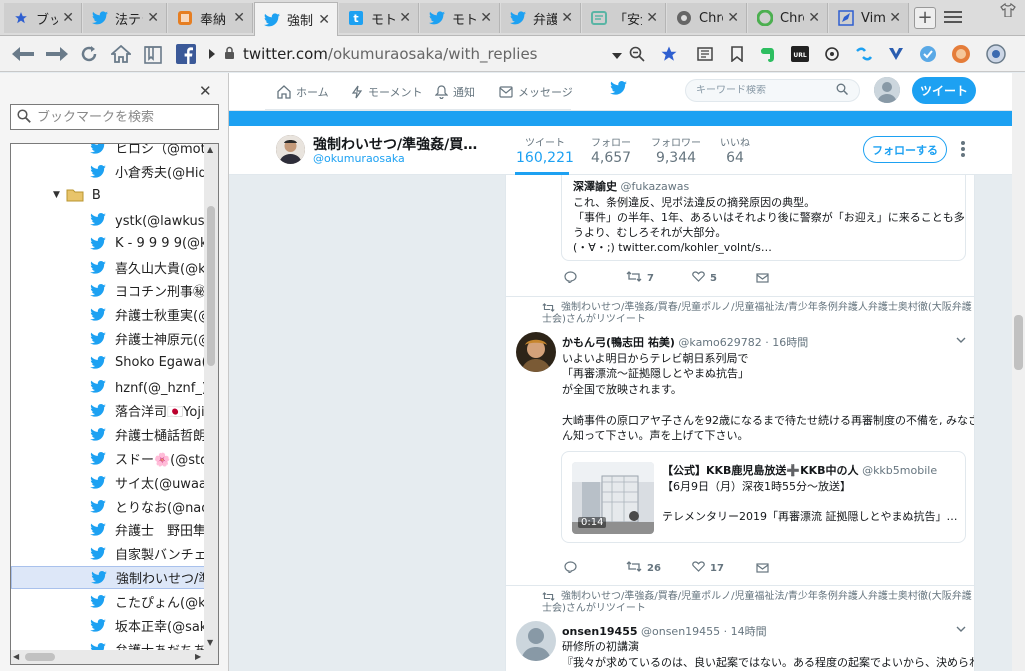 This screenshot has width=1025, height=671. What do you see at coordinates (1008, 11) in the screenshot?
I see `shirt-icon` at bounding box center [1008, 11].